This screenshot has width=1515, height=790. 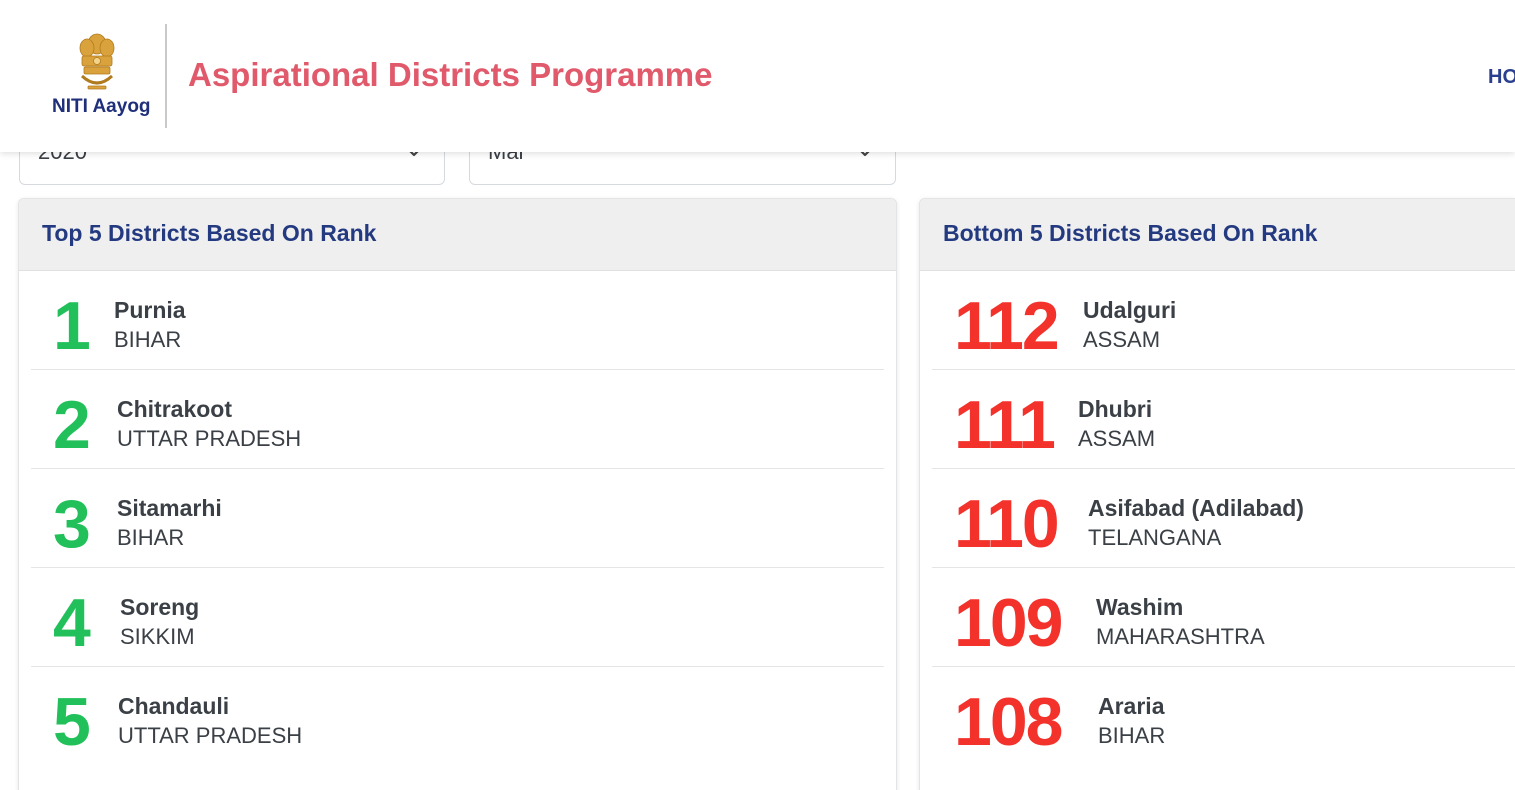 I want to click on list-item: 1 Purnia BIHAR, so click(x=457, y=320).